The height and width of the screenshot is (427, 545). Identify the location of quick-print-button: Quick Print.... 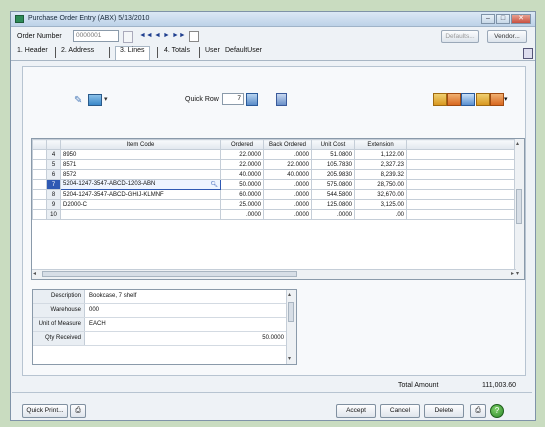
(45, 411).